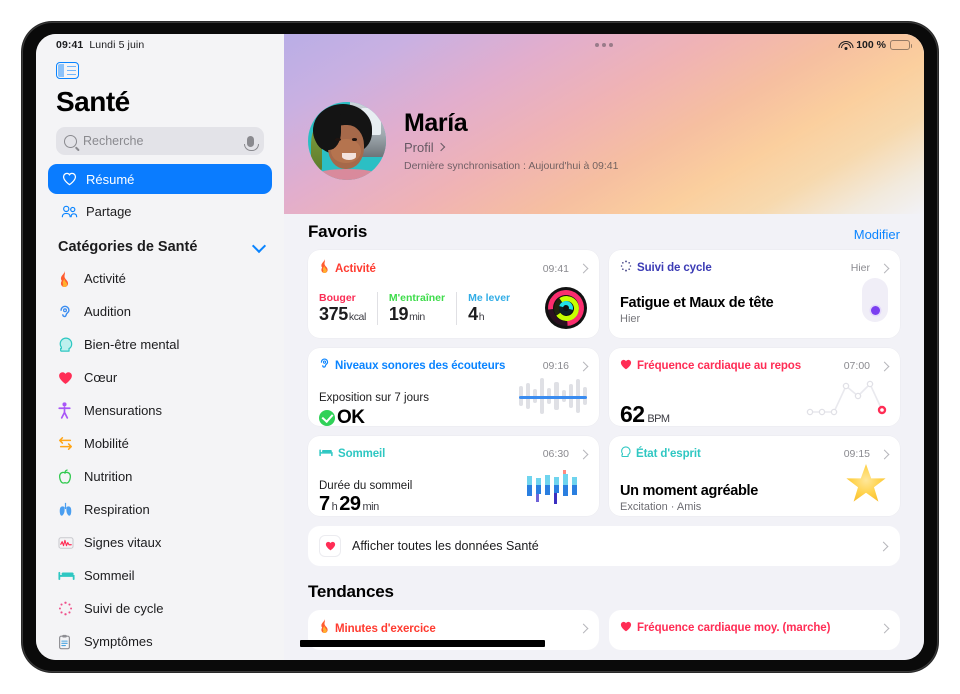 The width and height of the screenshot is (960, 694). Describe the element at coordinates (754, 630) in the screenshot. I see `trend-card-frequence-cardiaque-marche: Fréquence cardiaque moy. (marche)` at that location.